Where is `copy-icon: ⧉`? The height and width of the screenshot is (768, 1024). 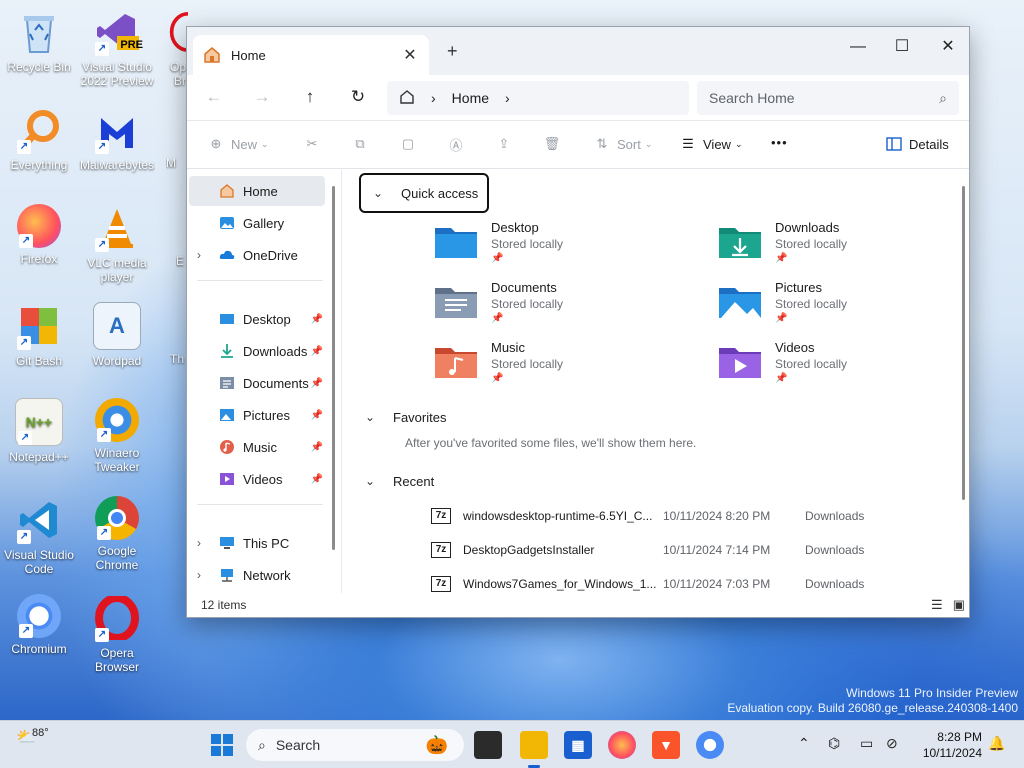
copy-icon: ⧉ is located at coordinates (360, 143).